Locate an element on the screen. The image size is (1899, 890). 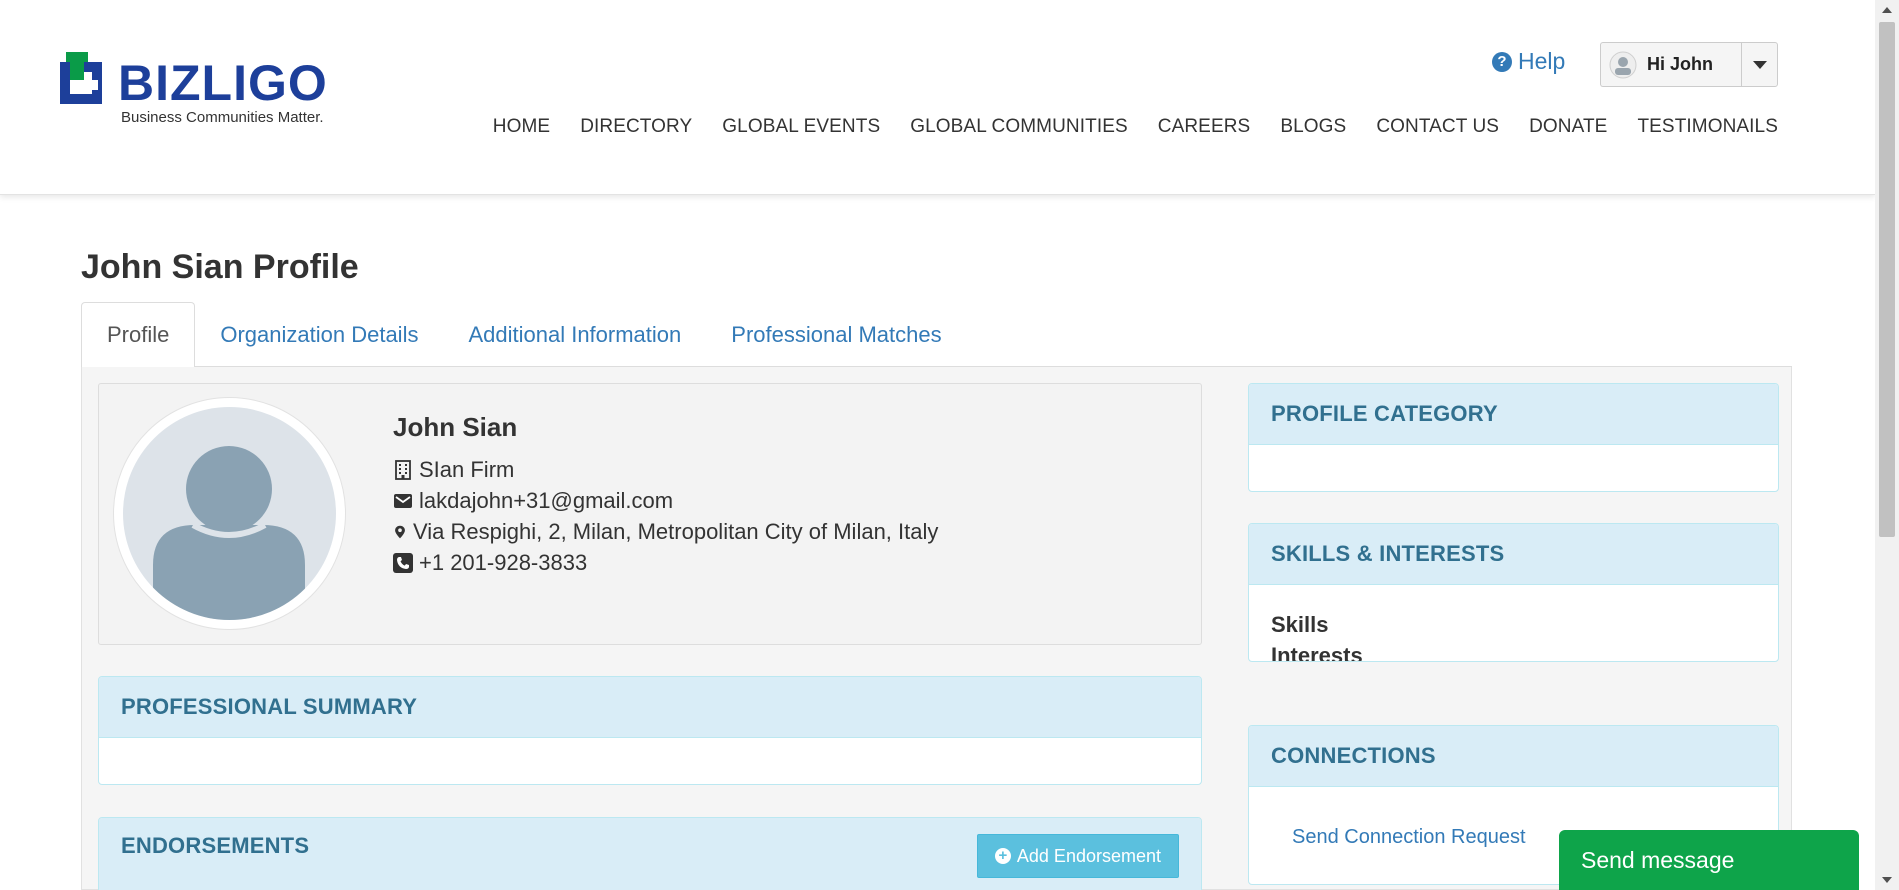
professional-summary-panel: PROFESSIONAL SUMMARY is located at coordinates (650, 730).